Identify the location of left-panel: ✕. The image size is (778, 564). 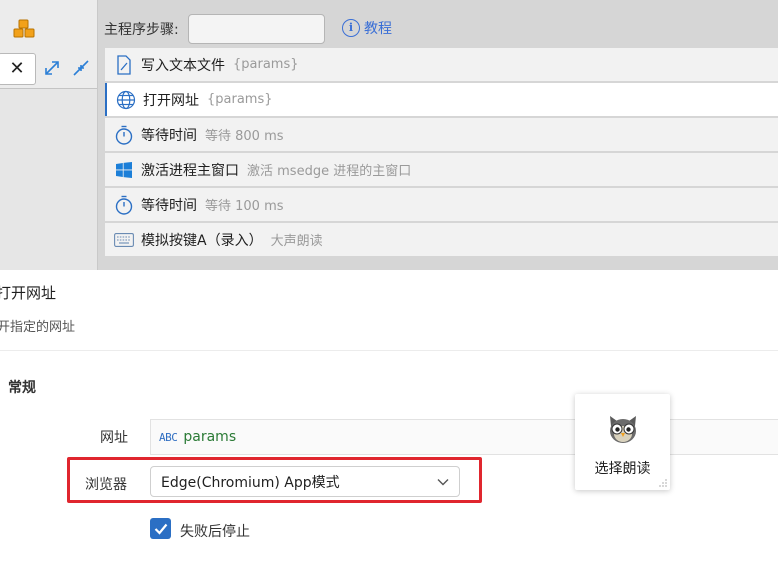
(49, 135).